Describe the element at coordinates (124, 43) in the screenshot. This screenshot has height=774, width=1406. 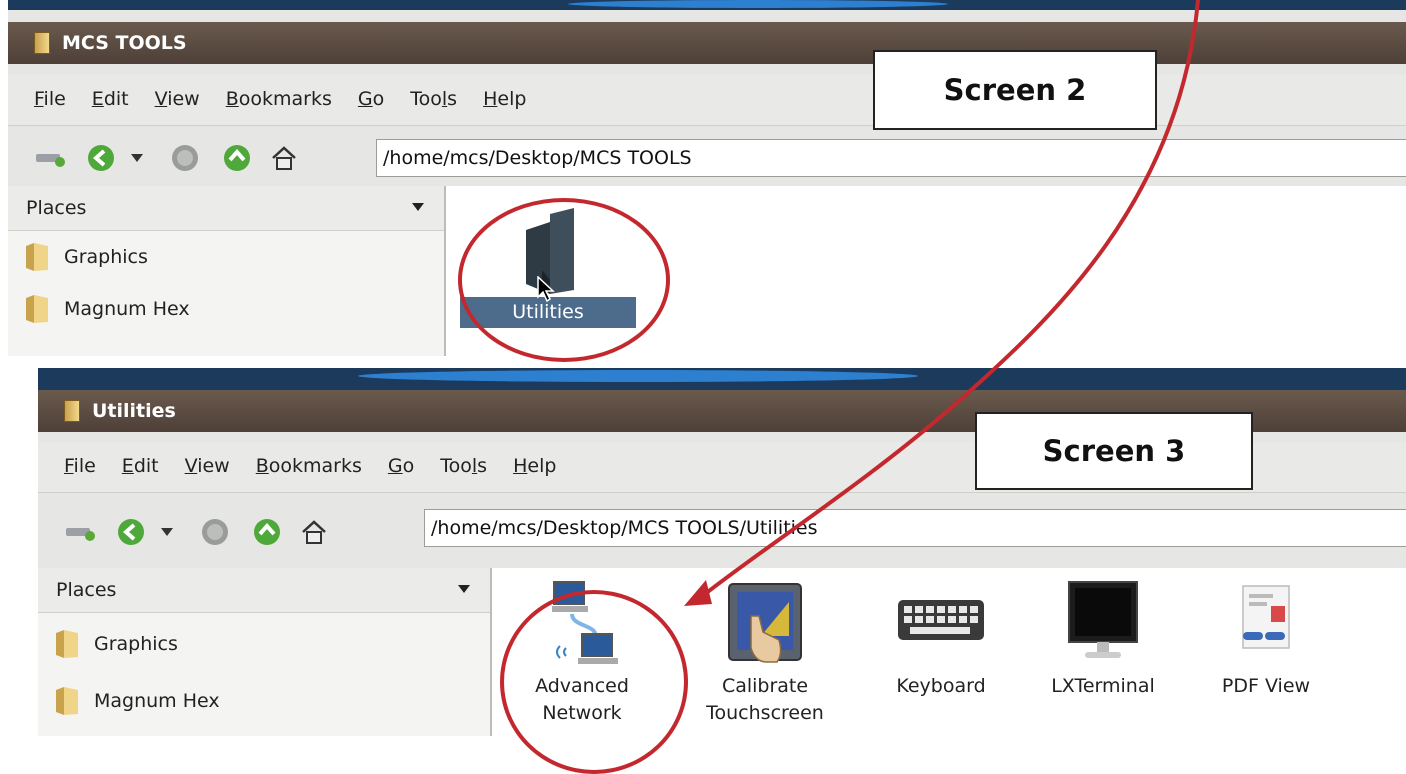
I see `window-title: MCS TOOLS` at that location.